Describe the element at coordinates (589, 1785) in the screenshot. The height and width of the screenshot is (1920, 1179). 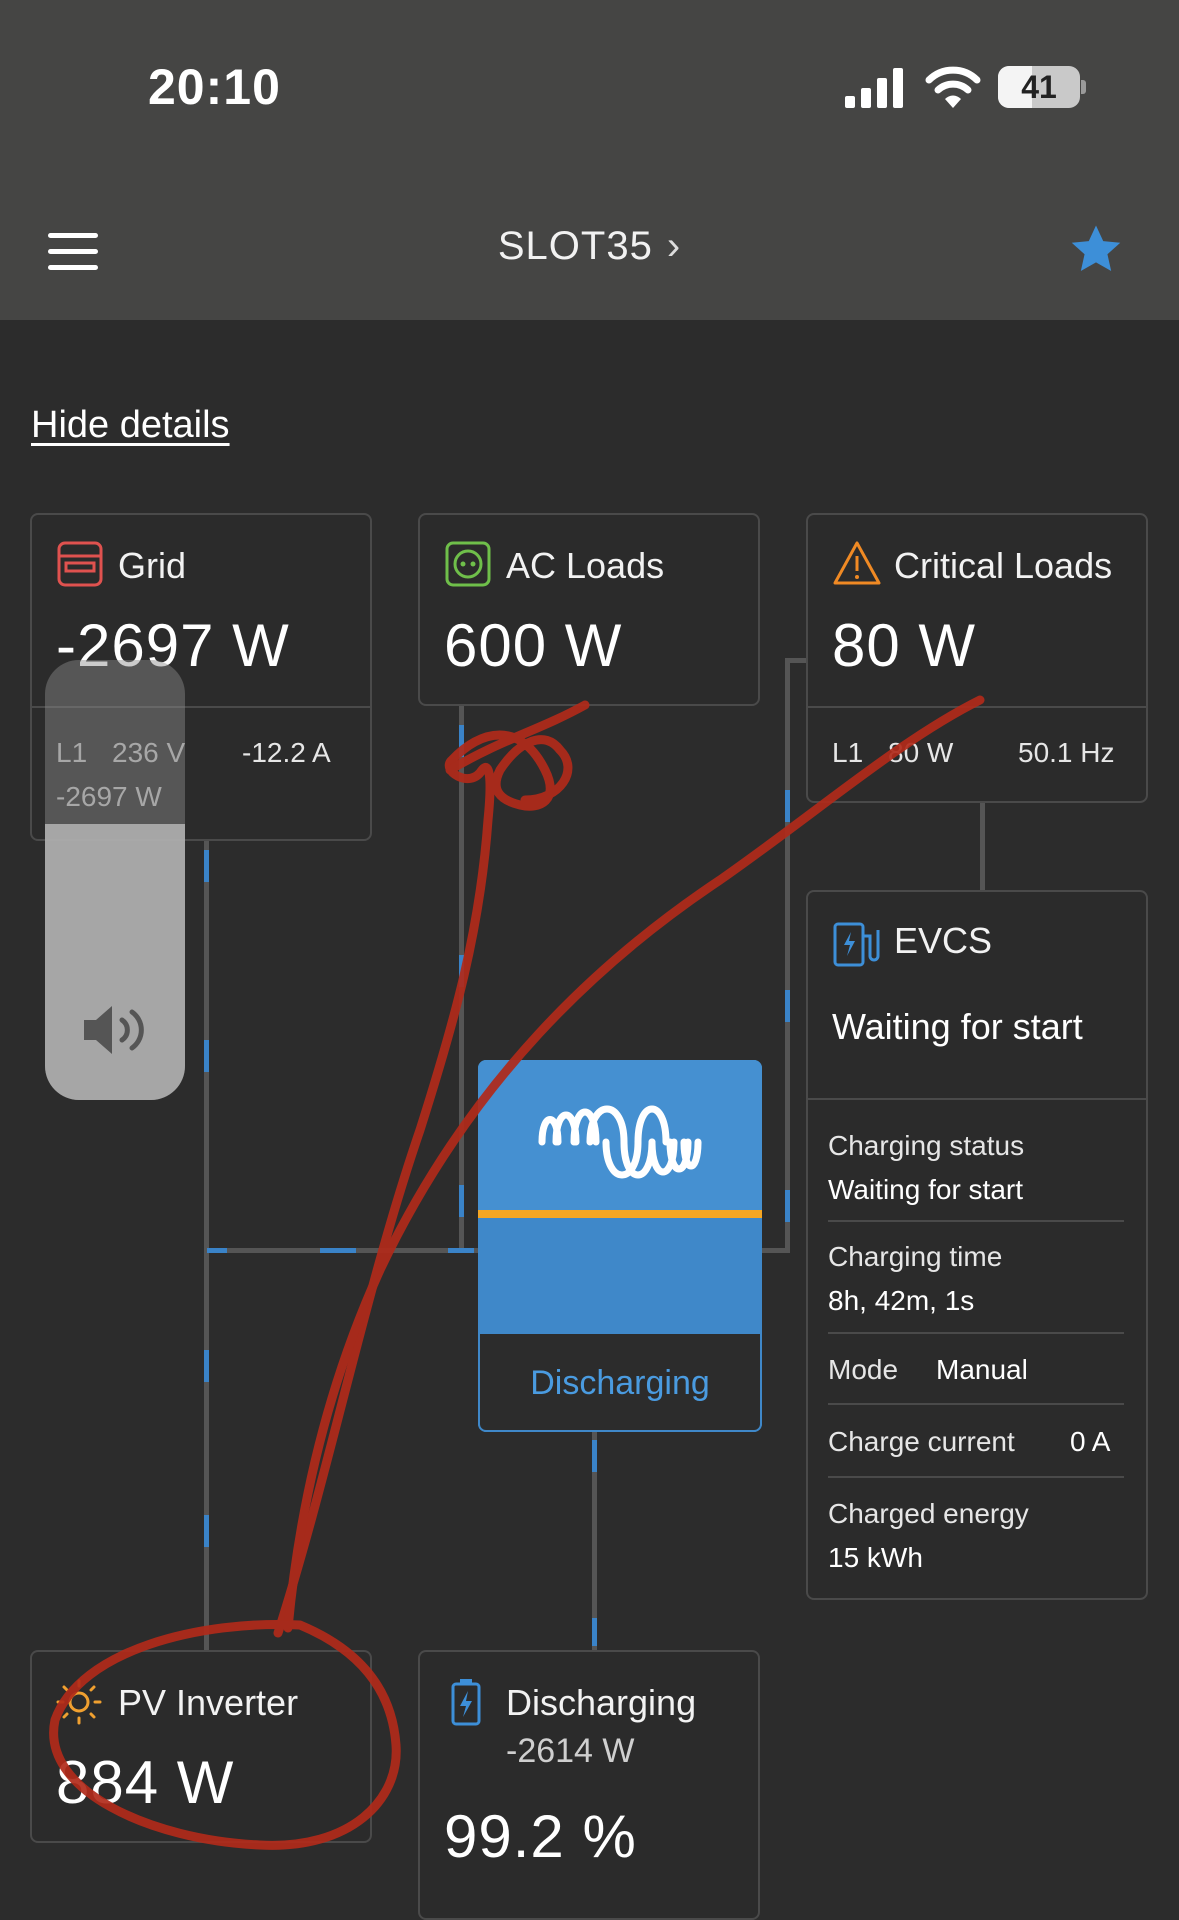
I see `battery-card: Discharging -2614 W 99.2 %` at that location.